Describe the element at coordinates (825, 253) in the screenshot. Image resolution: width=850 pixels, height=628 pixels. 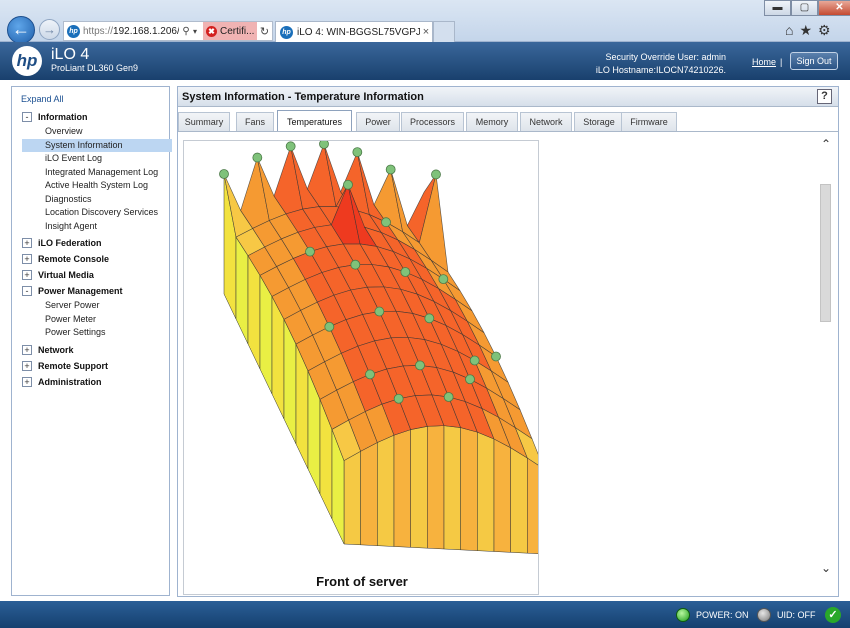
I see `scrollbar-thumb` at that location.